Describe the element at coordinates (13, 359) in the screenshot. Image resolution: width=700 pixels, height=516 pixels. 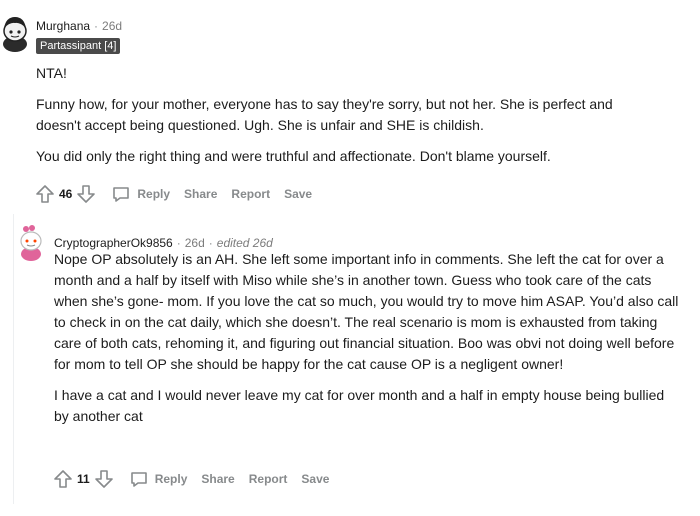
I see `thread-line` at that location.